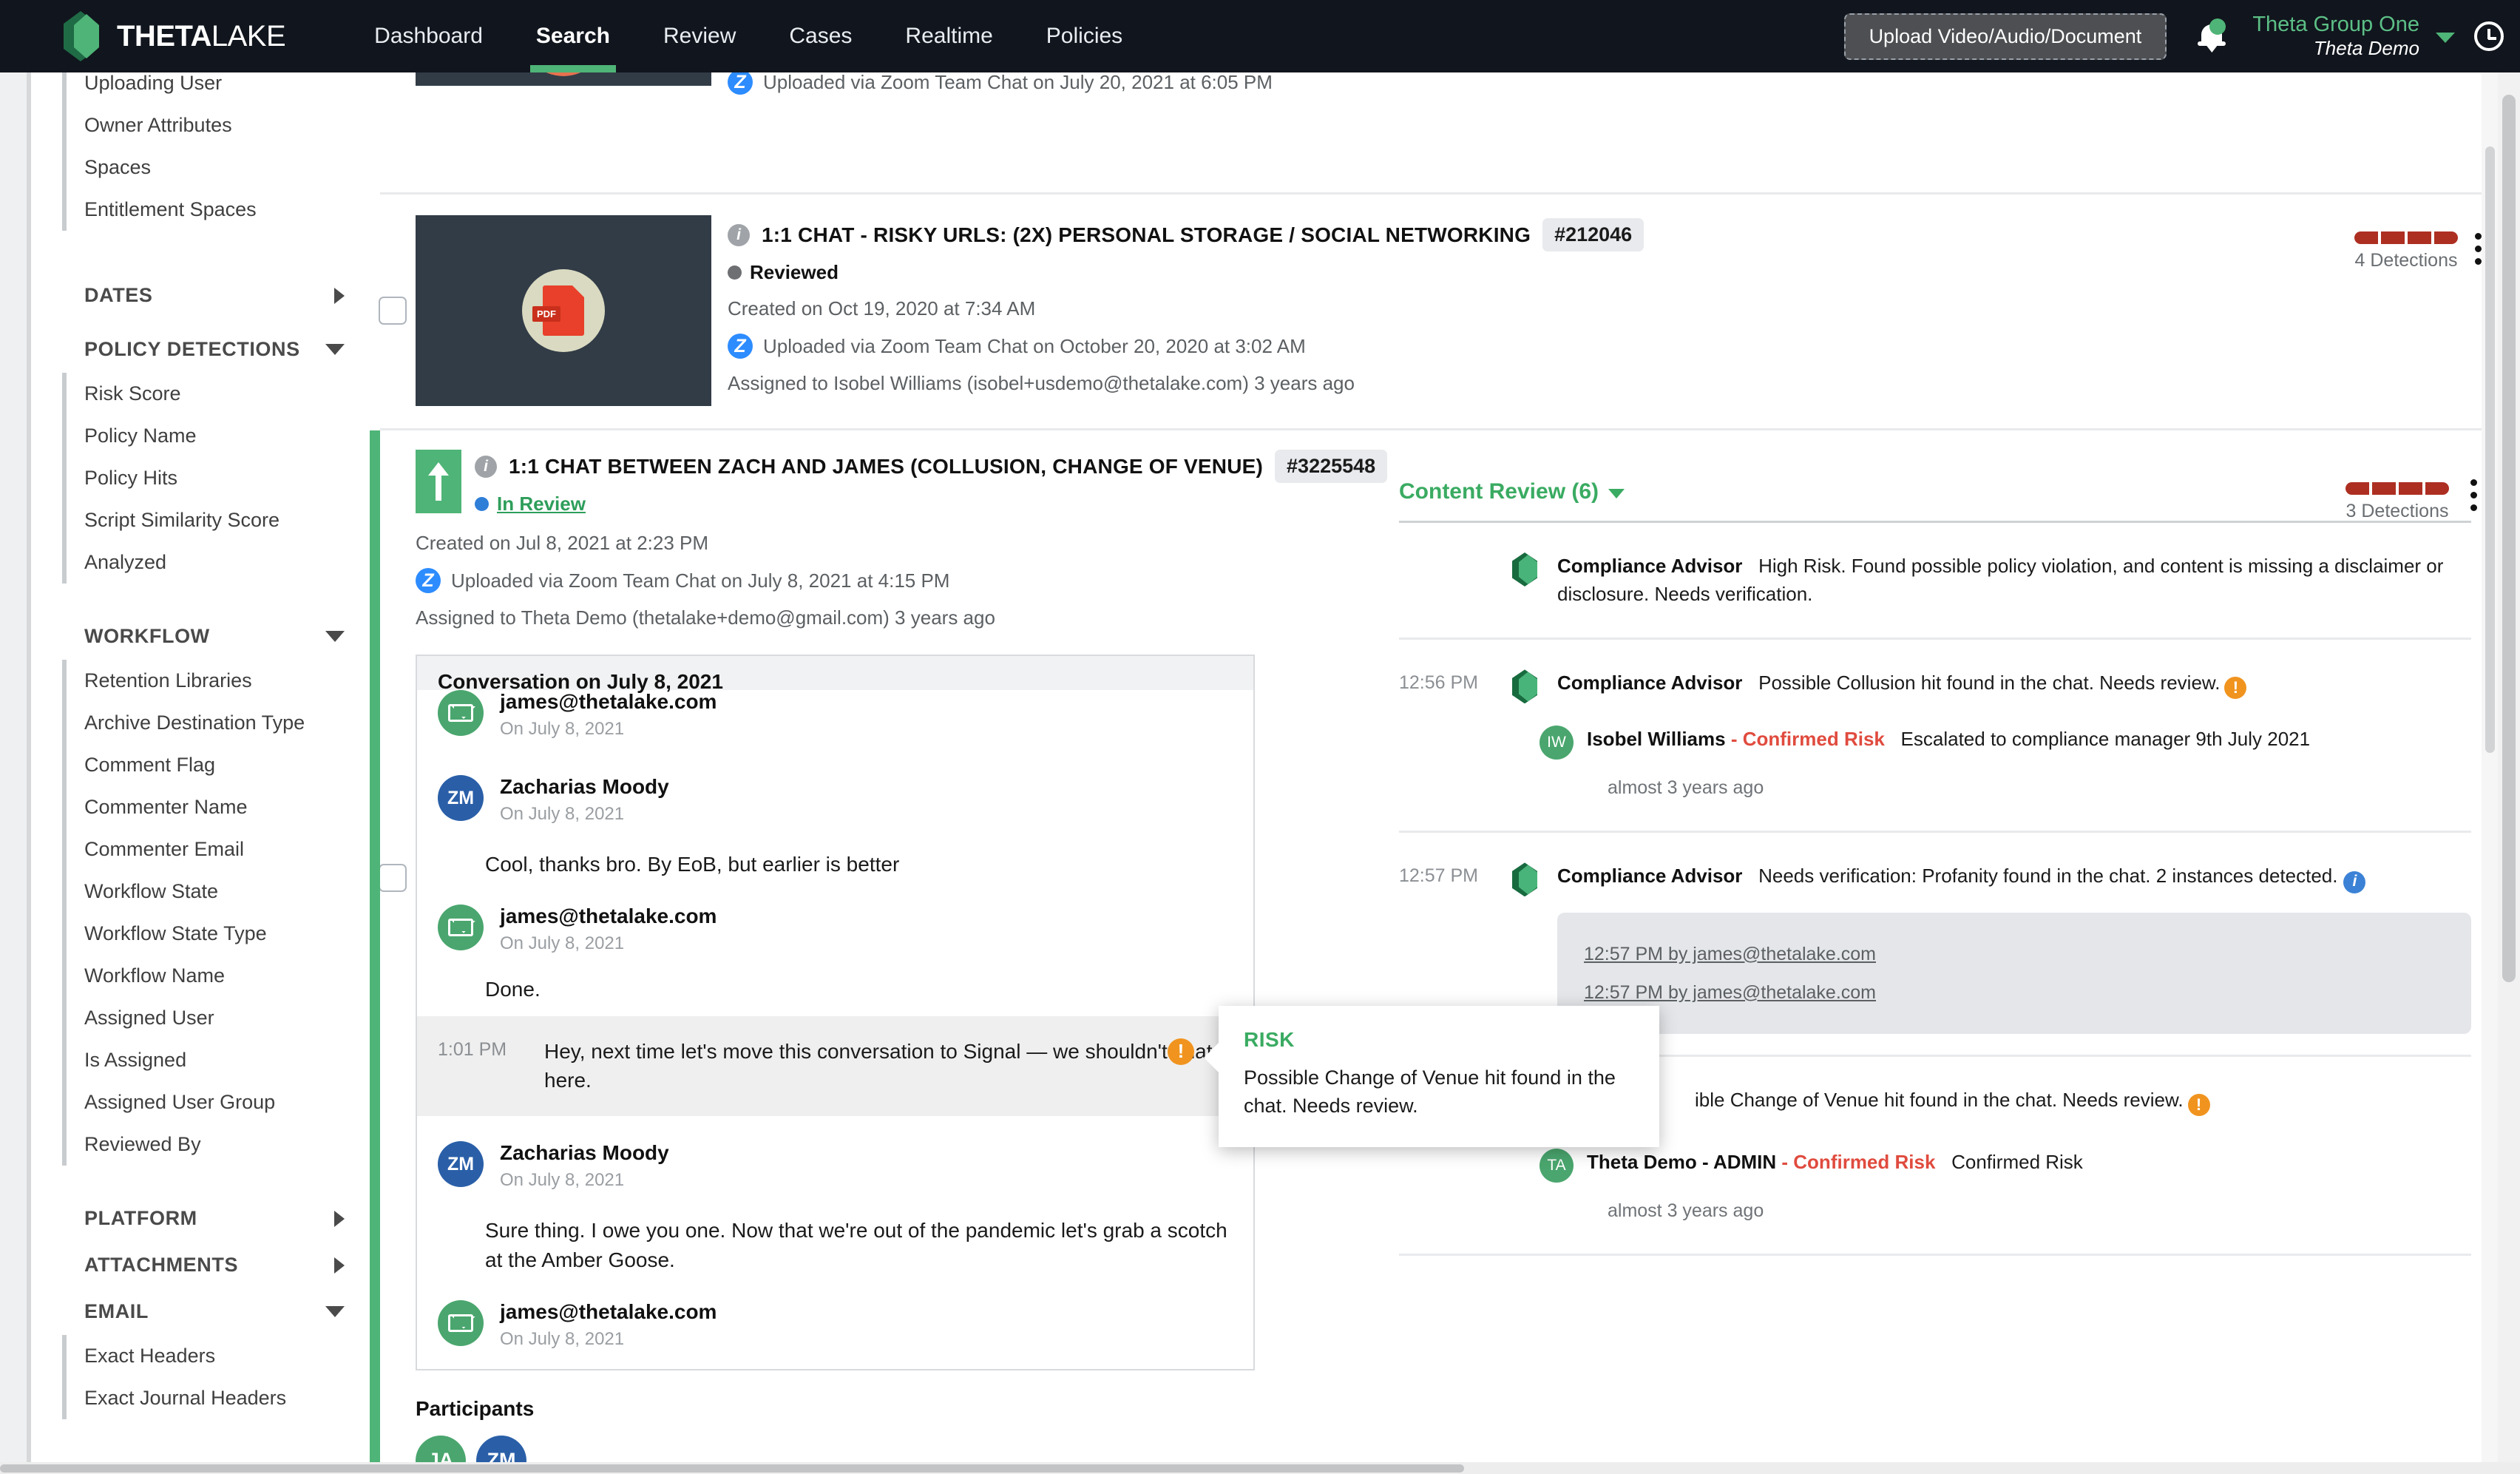 This screenshot has height=1474, width=2520. I want to click on filter-section-dates: DATES, so click(200, 295).